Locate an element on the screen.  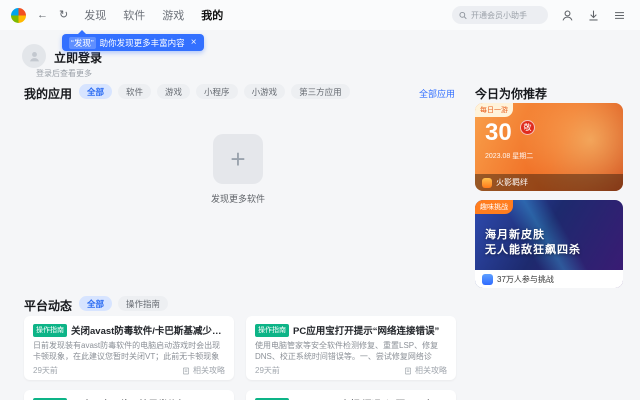
feed-filters: 全部 操作指南 is located at coordinates (126, 303).